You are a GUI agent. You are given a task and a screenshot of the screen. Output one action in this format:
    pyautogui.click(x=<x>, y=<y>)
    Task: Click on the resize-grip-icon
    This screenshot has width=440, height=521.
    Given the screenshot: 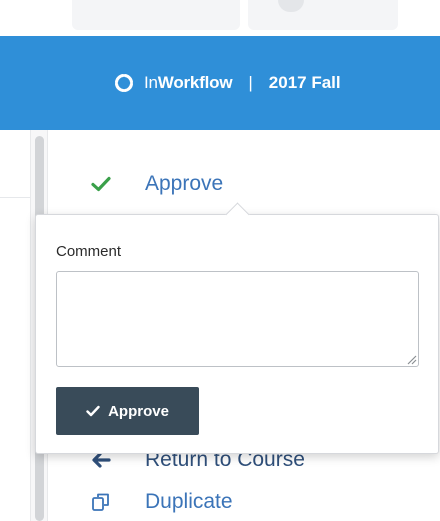 What is the action you would take?
    pyautogui.click(x=411, y=359)
    